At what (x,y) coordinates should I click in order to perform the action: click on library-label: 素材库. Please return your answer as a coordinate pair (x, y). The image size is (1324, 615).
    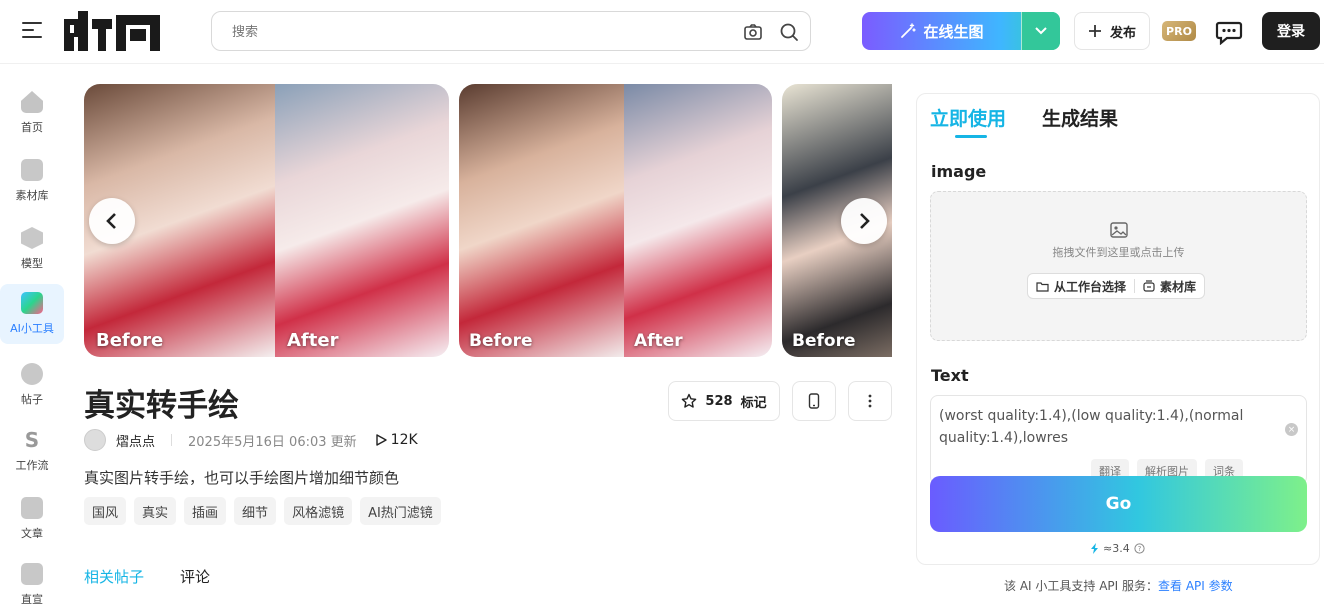
    Looking at the image, I should click on (1178, 286).